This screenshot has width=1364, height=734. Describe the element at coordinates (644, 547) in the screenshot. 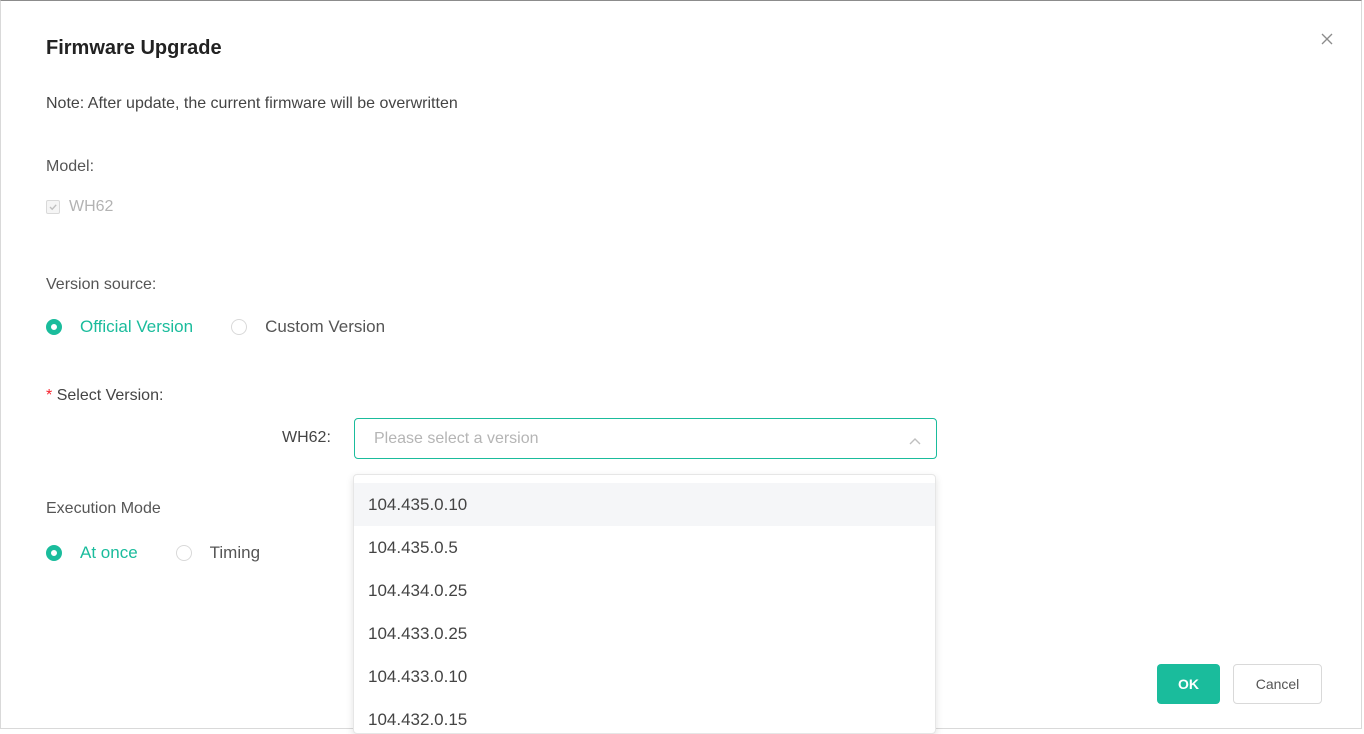

I see `version-option: 104.435.0.5` at that location.